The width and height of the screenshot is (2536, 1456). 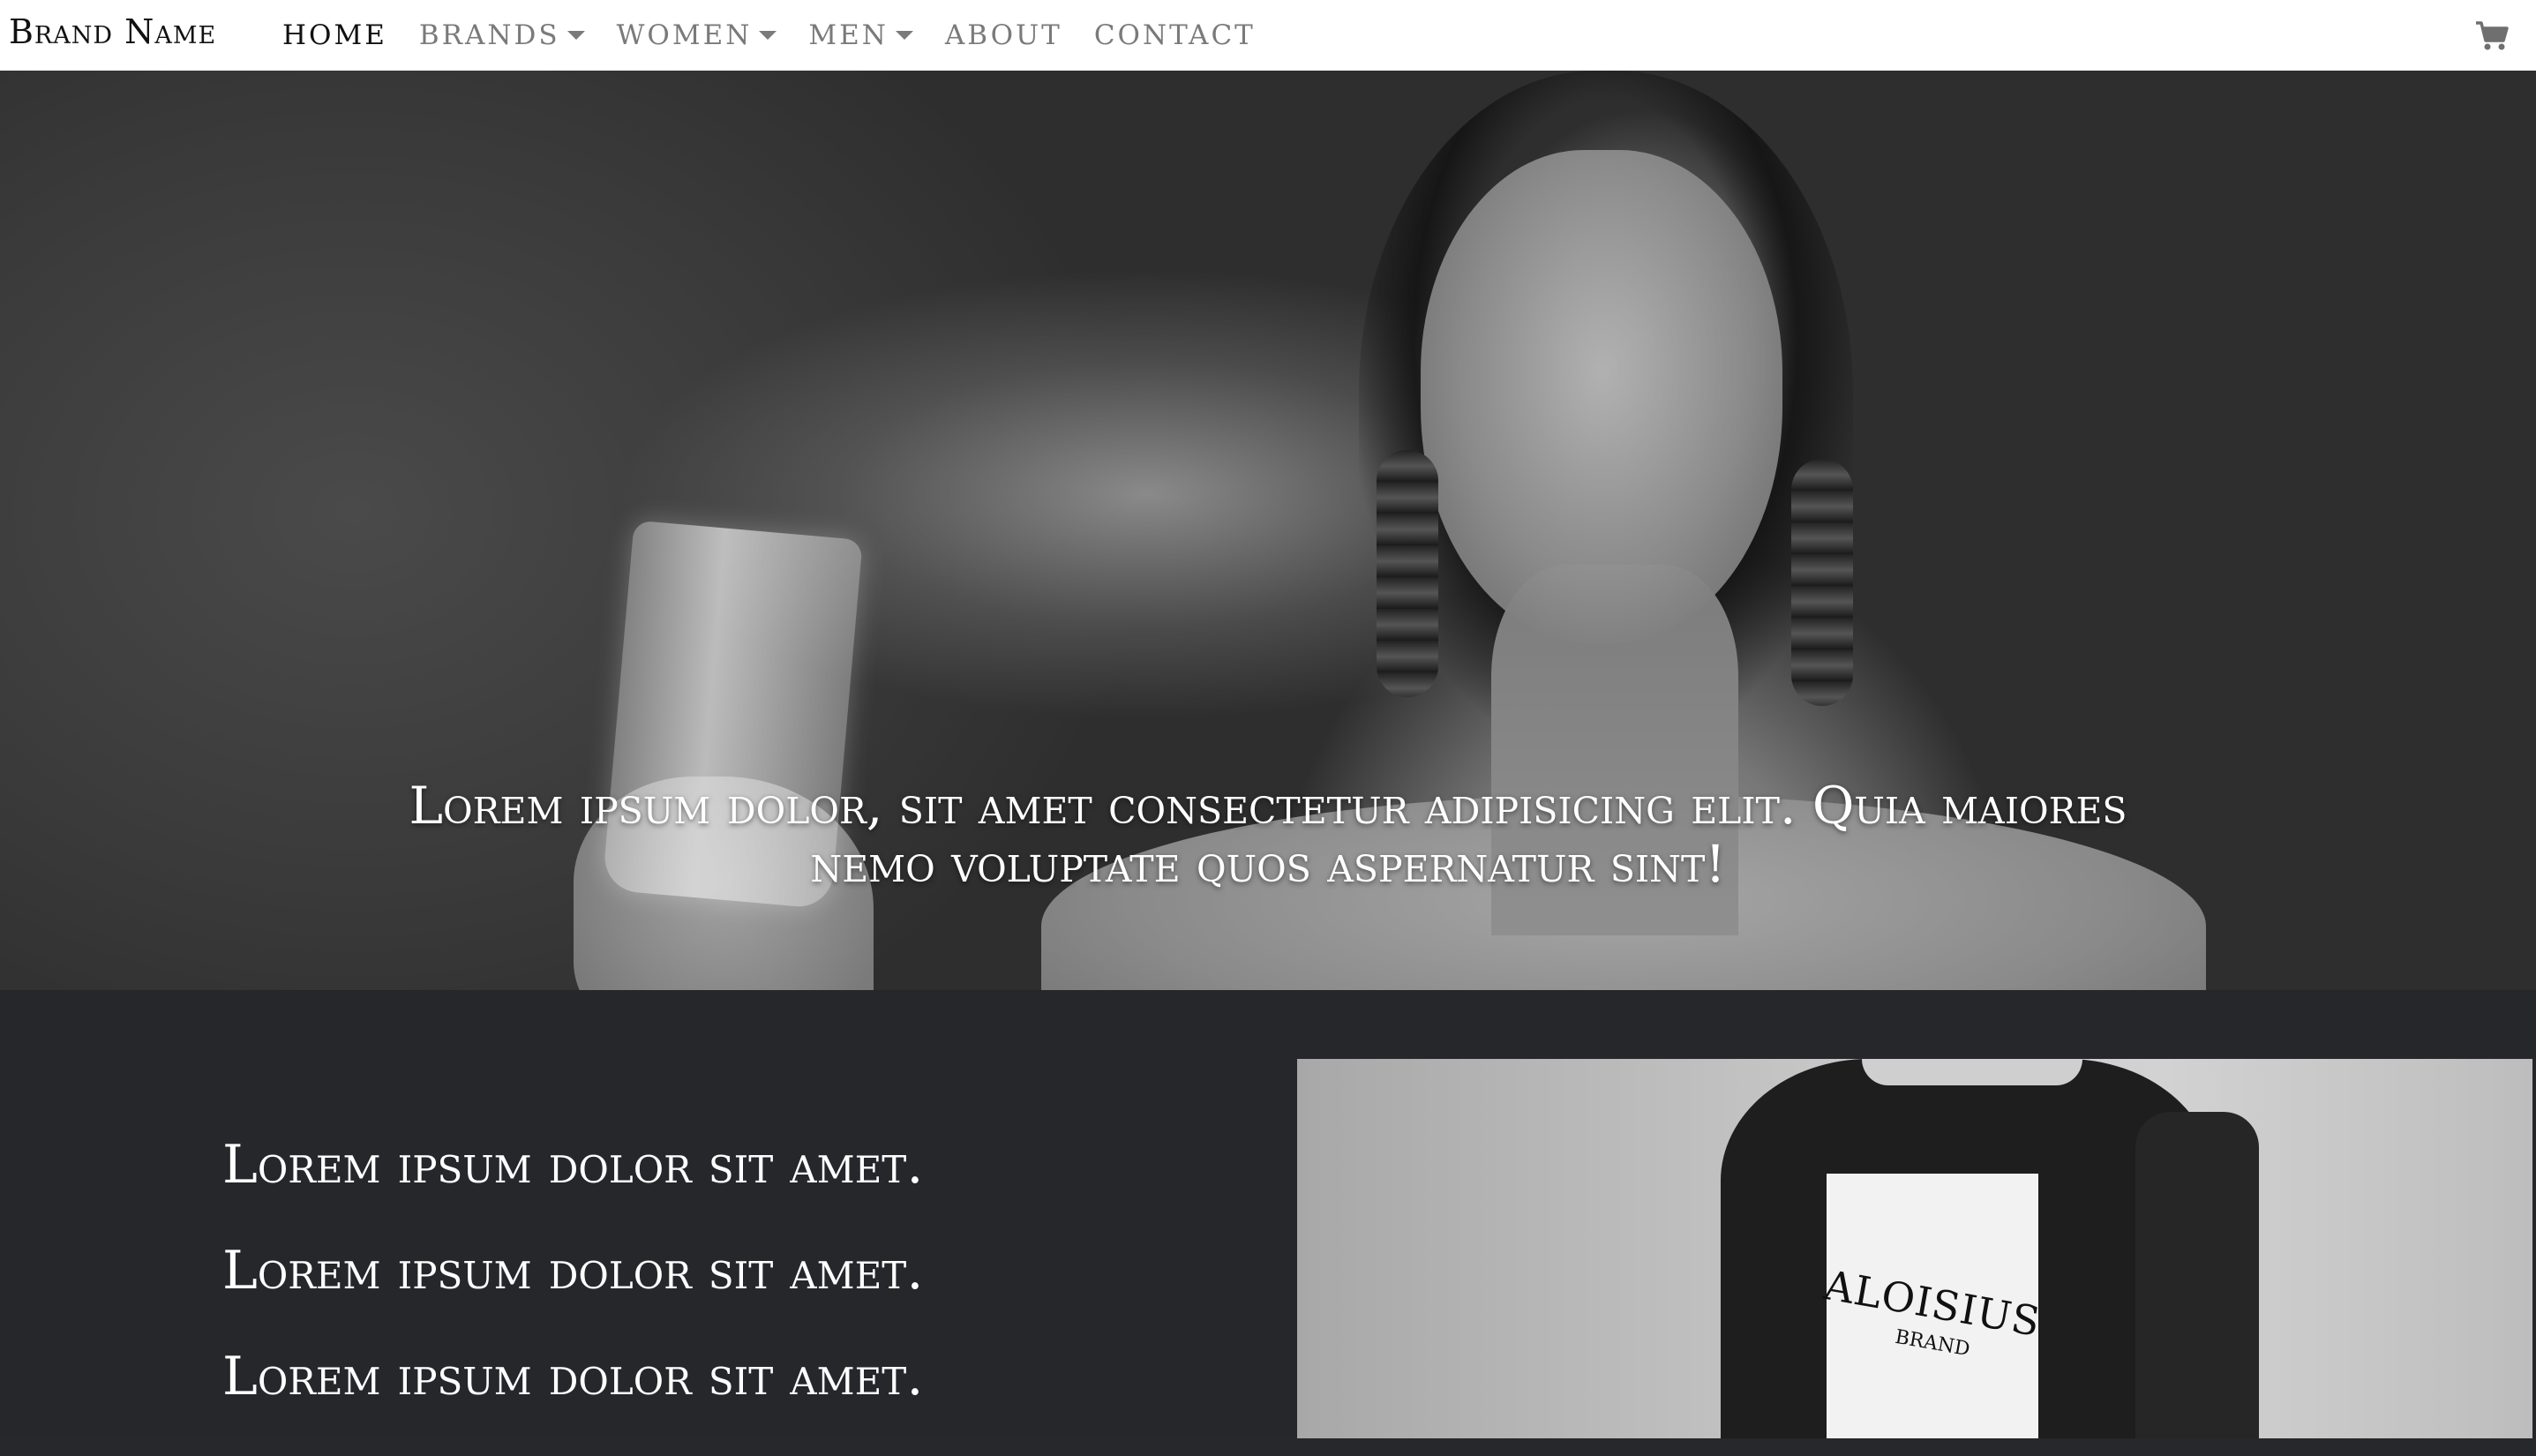 I want to click on nav-item-women: WOMEN, so click(x=697, y=35).